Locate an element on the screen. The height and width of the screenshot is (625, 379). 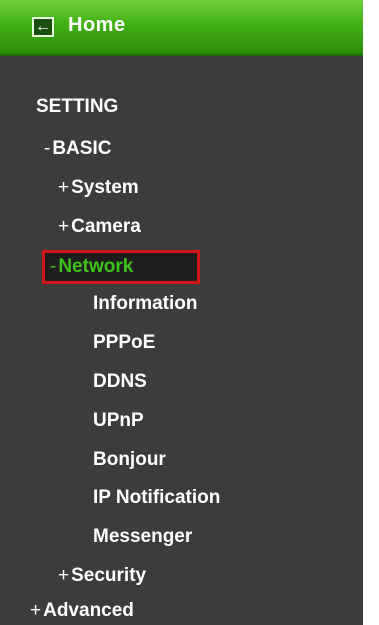
menu-item-system: + System is located at coordinates (98, 188).